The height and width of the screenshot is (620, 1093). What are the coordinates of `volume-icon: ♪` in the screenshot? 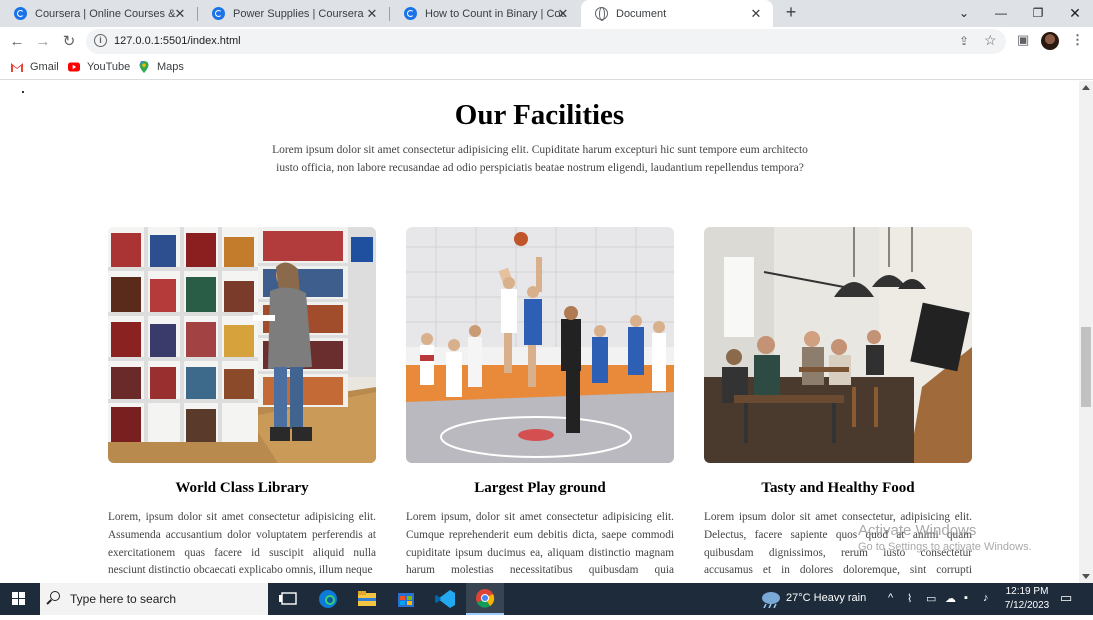 It's located at (986, 598).